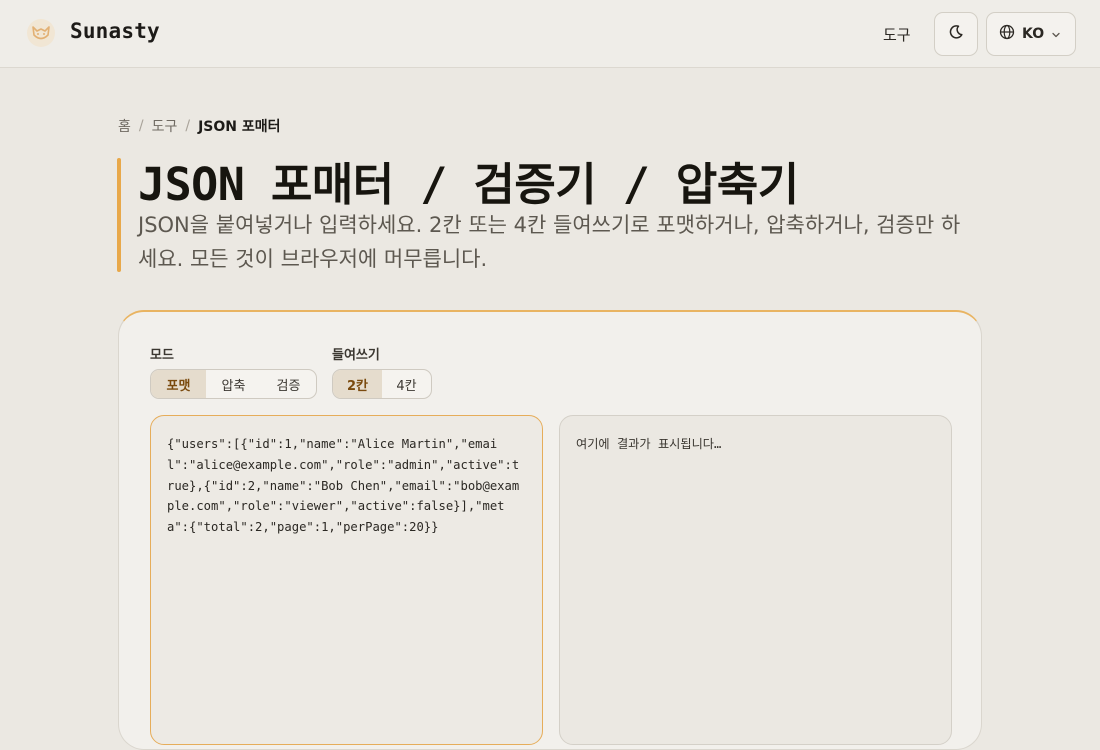 This screenshot has width=1100, height=750. Describe the element at coordinates (468, 184) in the screenshot. I see `page-title: JSON 포매터 / 검증기 / 압축기` at that location.